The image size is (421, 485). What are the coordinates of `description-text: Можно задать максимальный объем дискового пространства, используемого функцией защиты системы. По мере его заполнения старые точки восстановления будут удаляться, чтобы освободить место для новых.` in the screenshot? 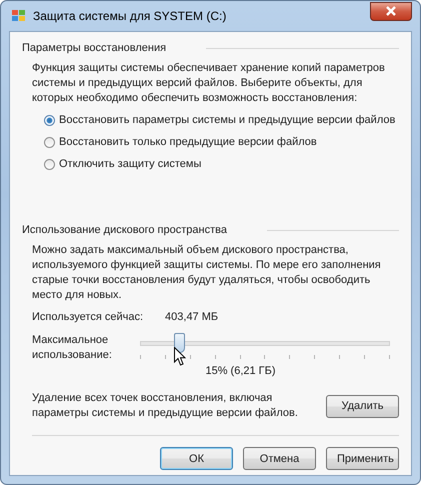 It's located at (207, 273).